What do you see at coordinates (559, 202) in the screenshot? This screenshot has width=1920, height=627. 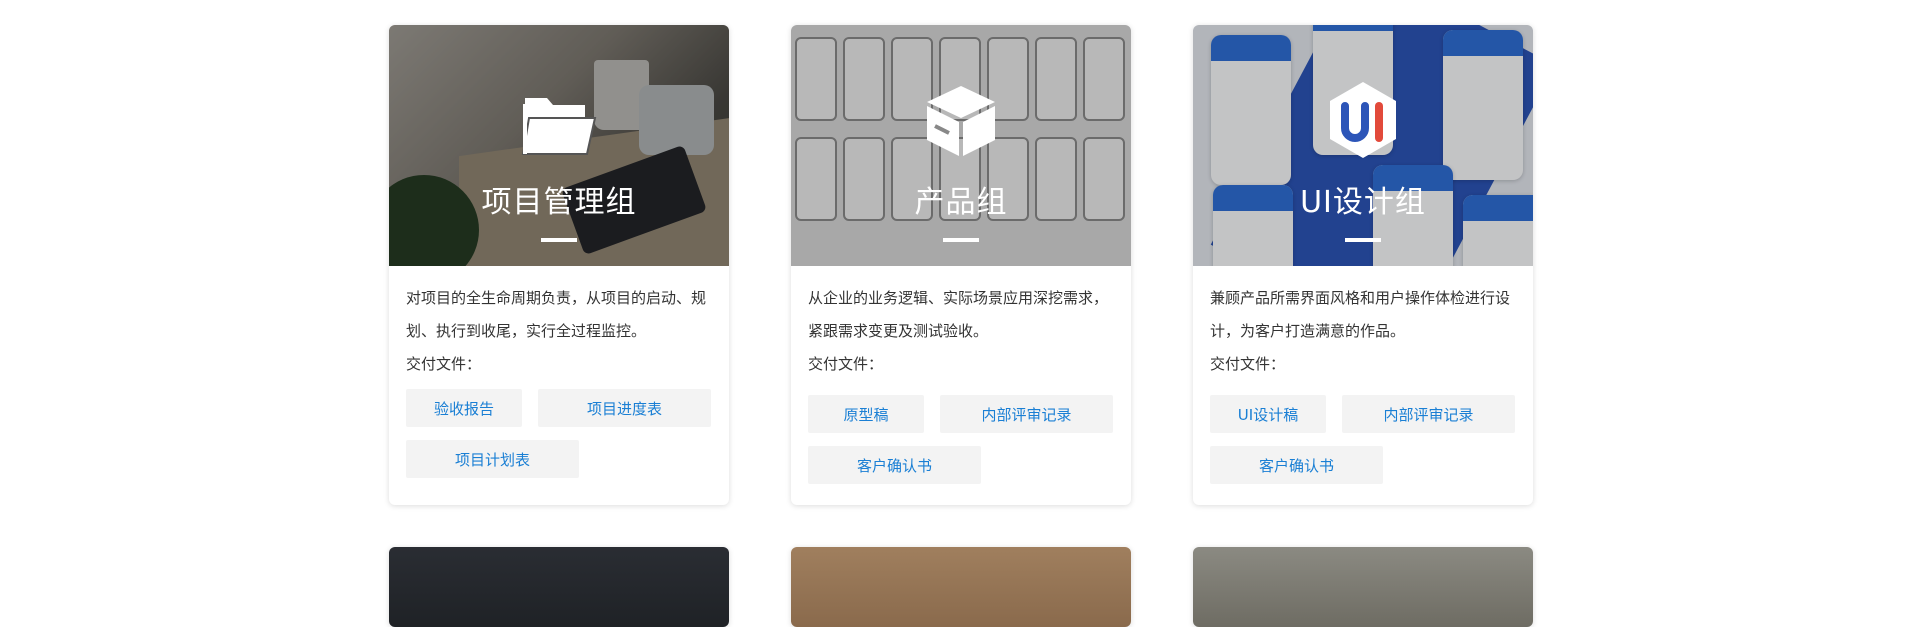 I see `card-title: 项目管理组` at bounding box center [559, 202].